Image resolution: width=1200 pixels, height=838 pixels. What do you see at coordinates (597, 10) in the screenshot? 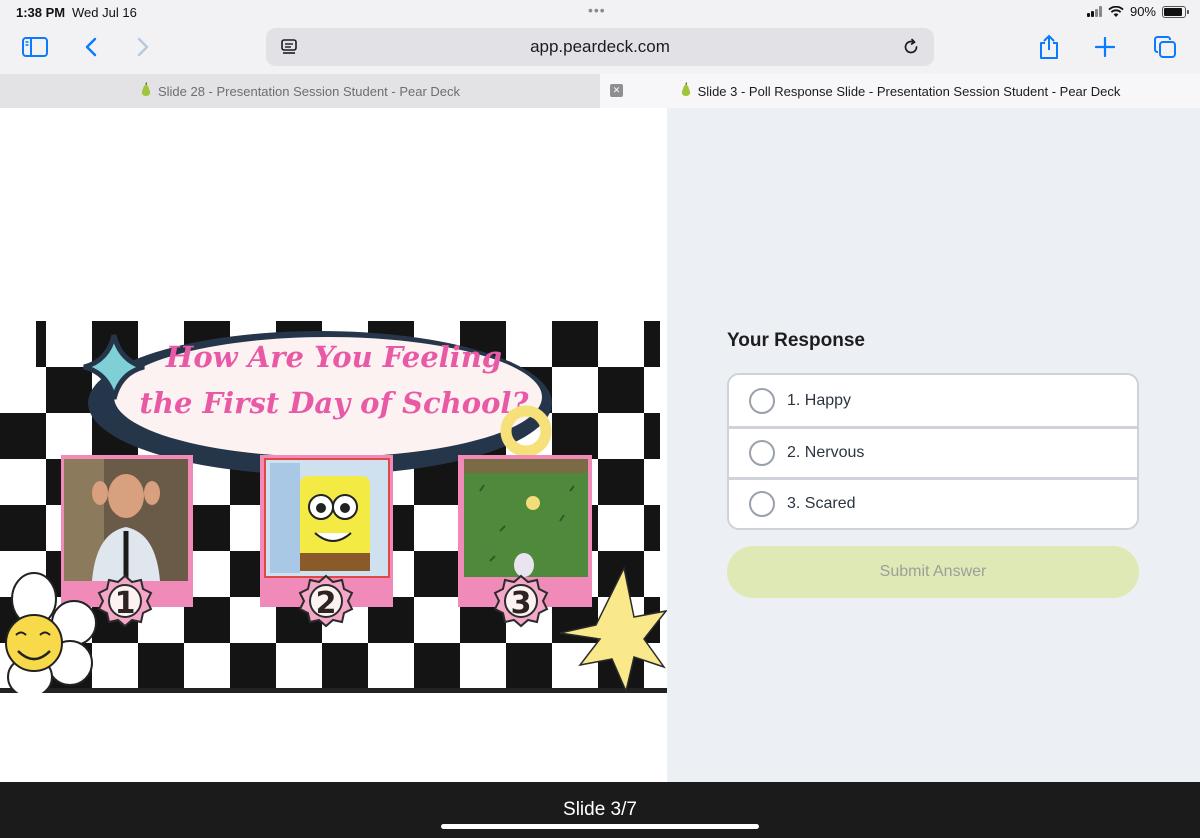
I see `multitasking-dots-icon: •••` at bounding box center [597, 10].